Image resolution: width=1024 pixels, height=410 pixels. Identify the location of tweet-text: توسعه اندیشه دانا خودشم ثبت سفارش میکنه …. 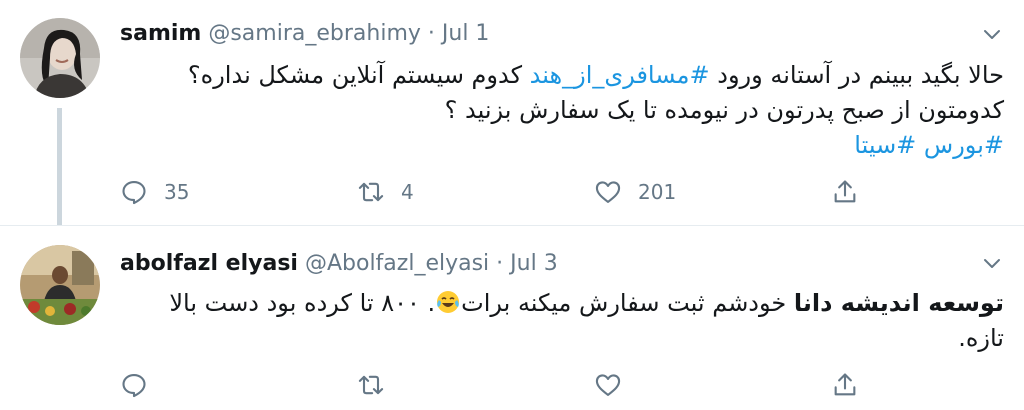
(562, 321).